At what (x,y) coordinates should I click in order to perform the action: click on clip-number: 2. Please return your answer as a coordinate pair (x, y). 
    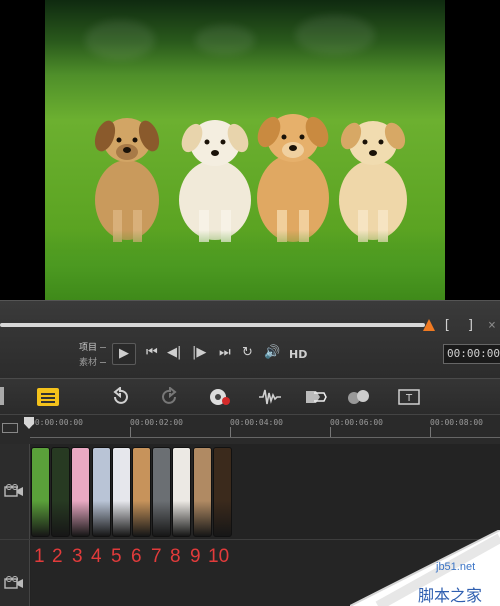
    Looking at the image, I should click on (57, 556).